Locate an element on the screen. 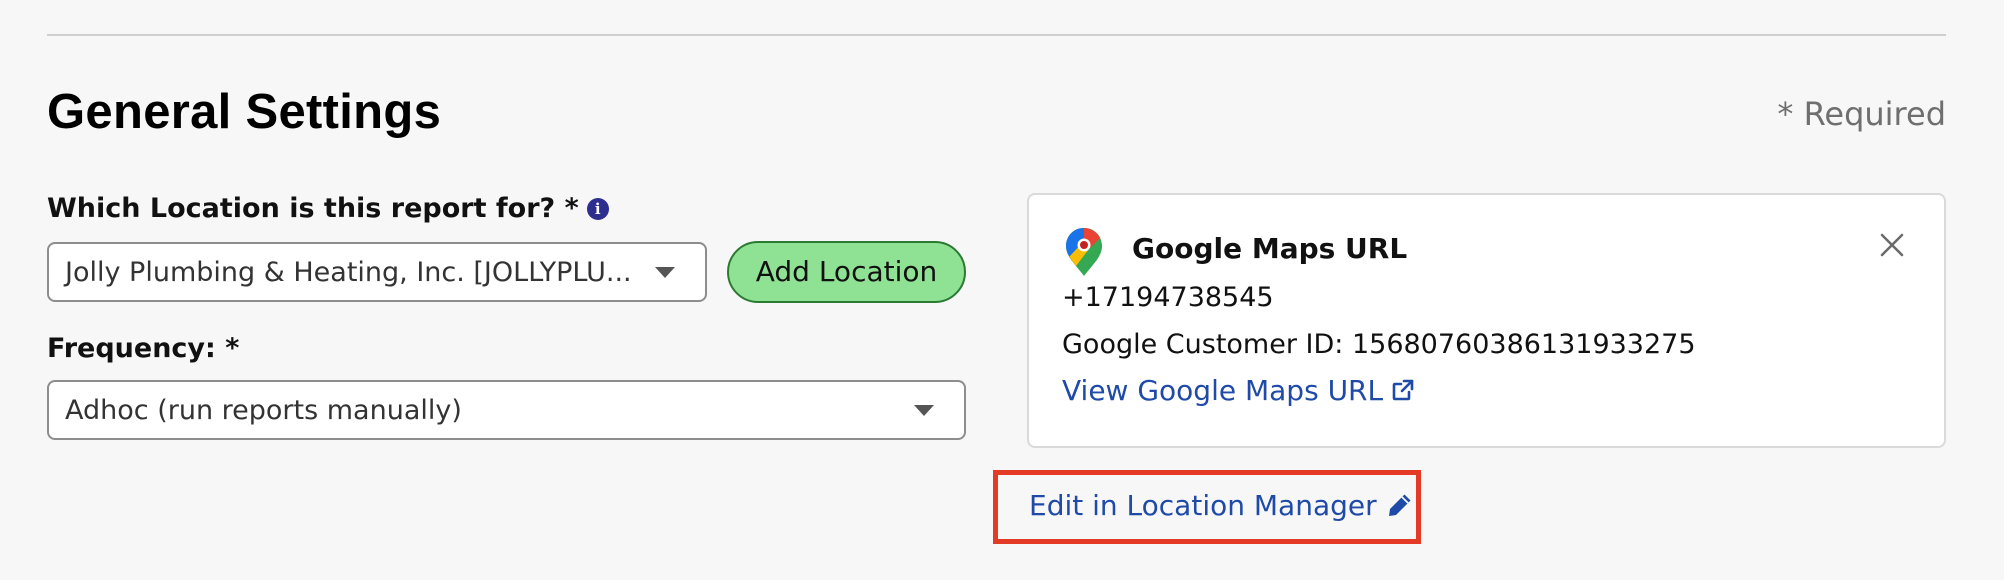  location-field-label: Which Location is this report for? * i is located at coordinates (328, 209).